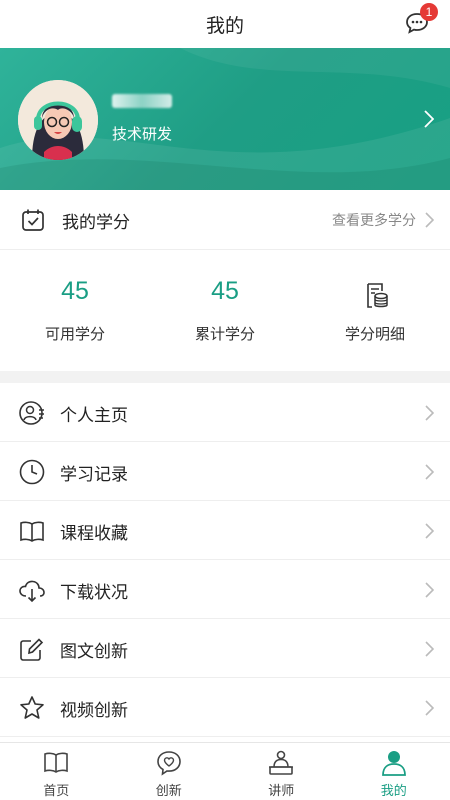 The height and width of the screenshot is (800, 450). Describe the element at coordinates (281, 762) in the screenshot. I see `teacher-icon` at that location.